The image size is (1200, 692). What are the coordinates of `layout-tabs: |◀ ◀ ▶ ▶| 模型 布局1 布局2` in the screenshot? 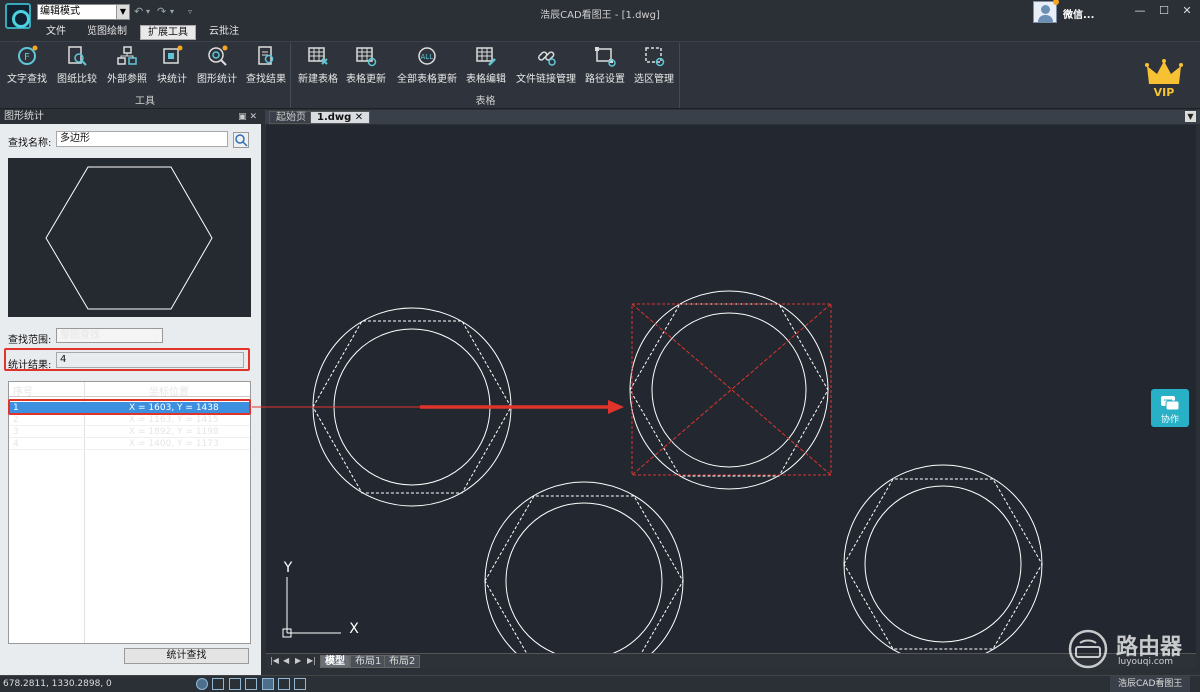 It's located at (731, 660).